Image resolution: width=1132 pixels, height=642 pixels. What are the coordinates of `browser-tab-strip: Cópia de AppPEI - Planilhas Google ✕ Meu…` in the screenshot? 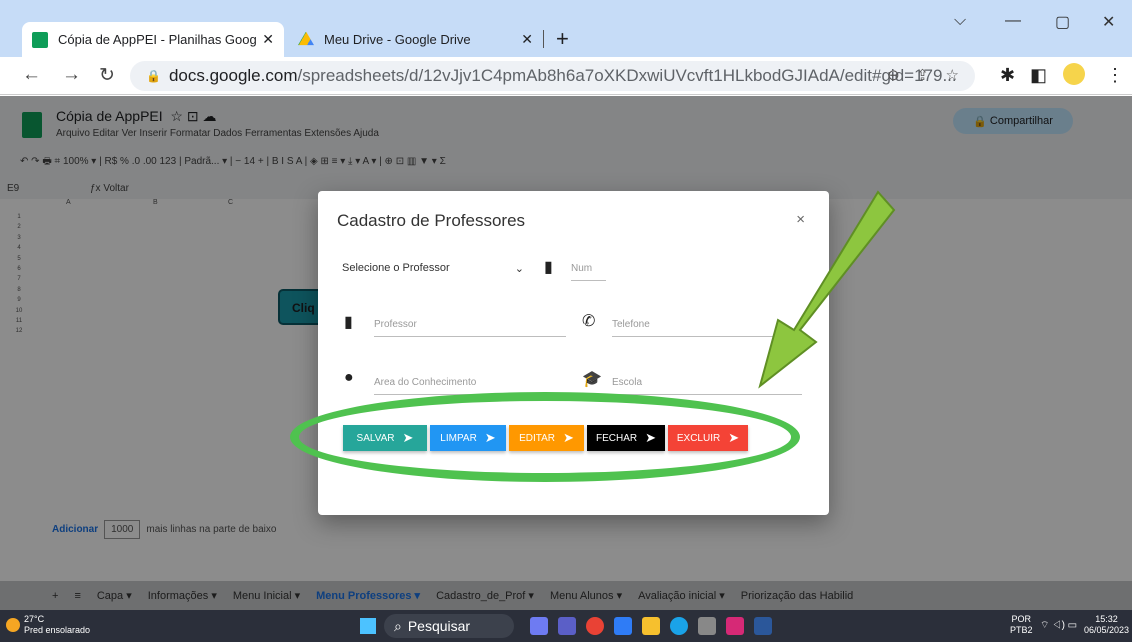 It's located at (566, 28).